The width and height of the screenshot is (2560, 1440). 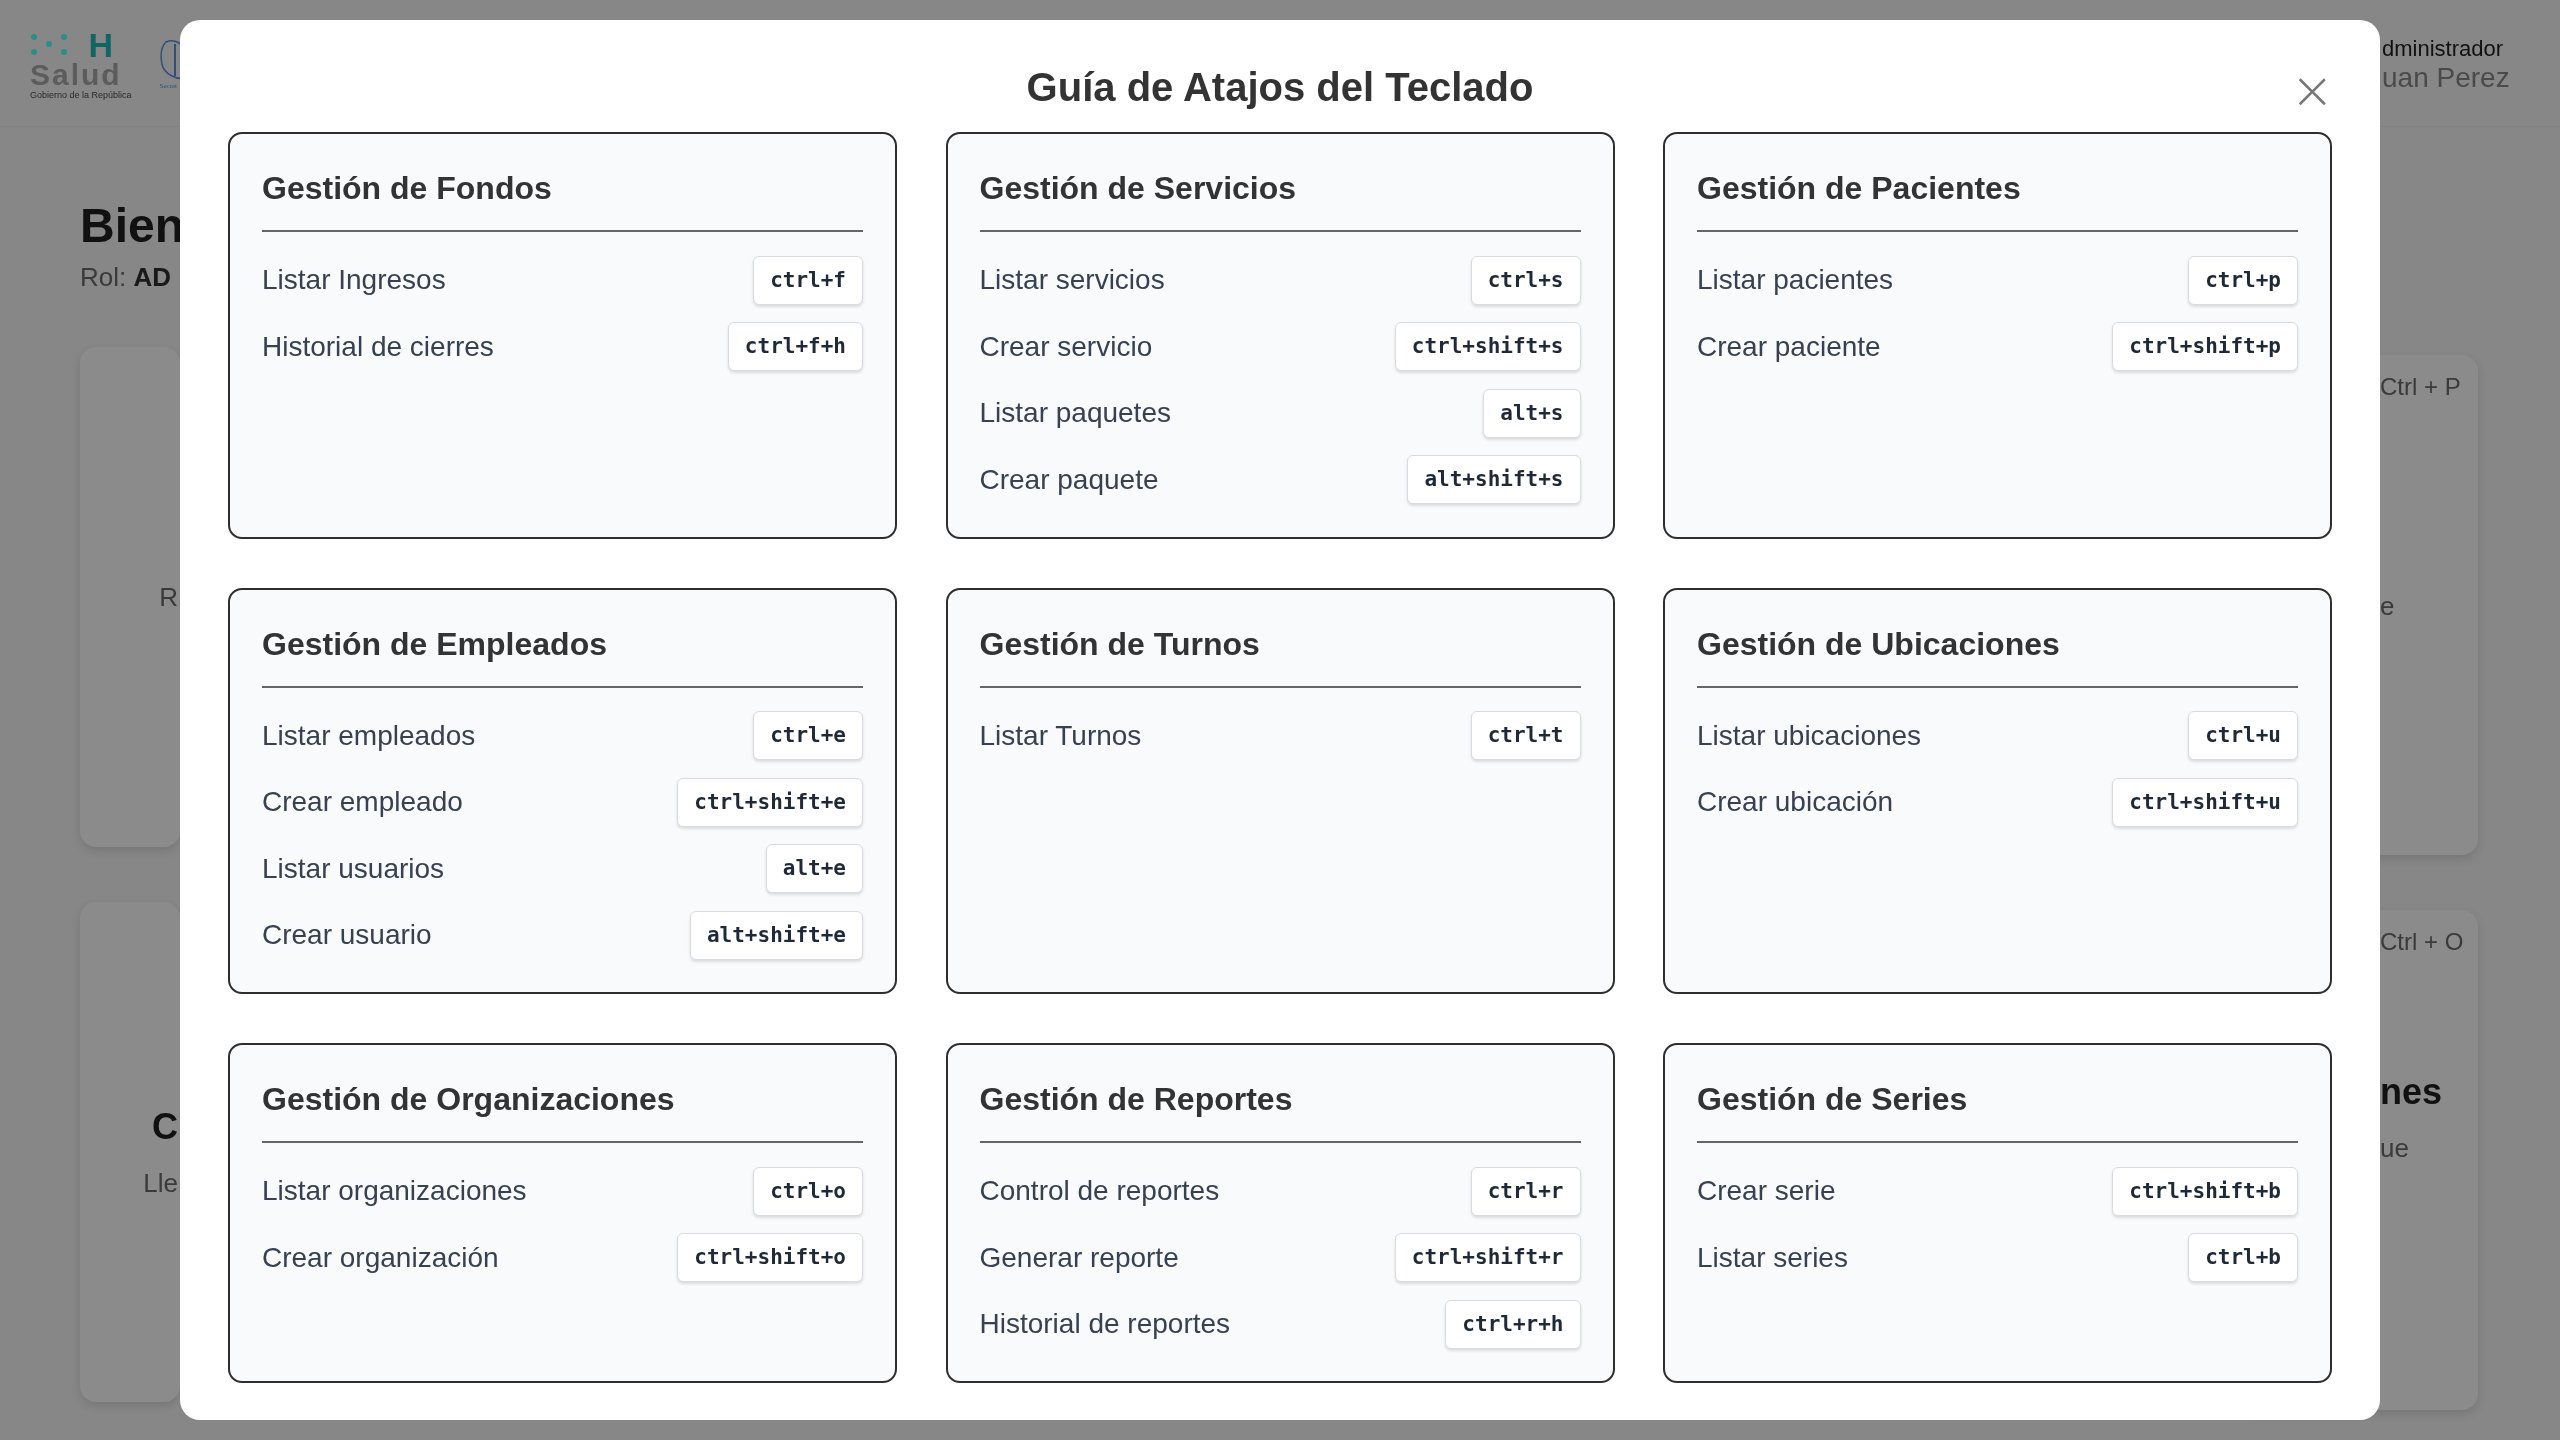 I want to click on section-title: Gestión de Pacientes, so click(x=1997, y=200).